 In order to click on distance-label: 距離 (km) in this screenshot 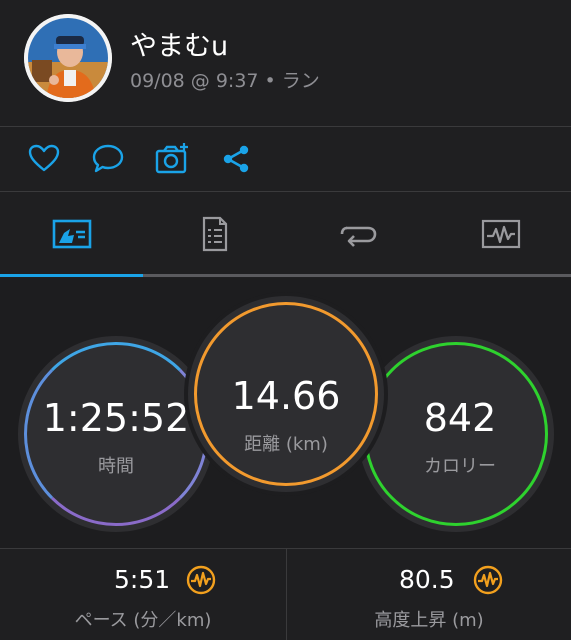, I will do `click(286, 444)`.